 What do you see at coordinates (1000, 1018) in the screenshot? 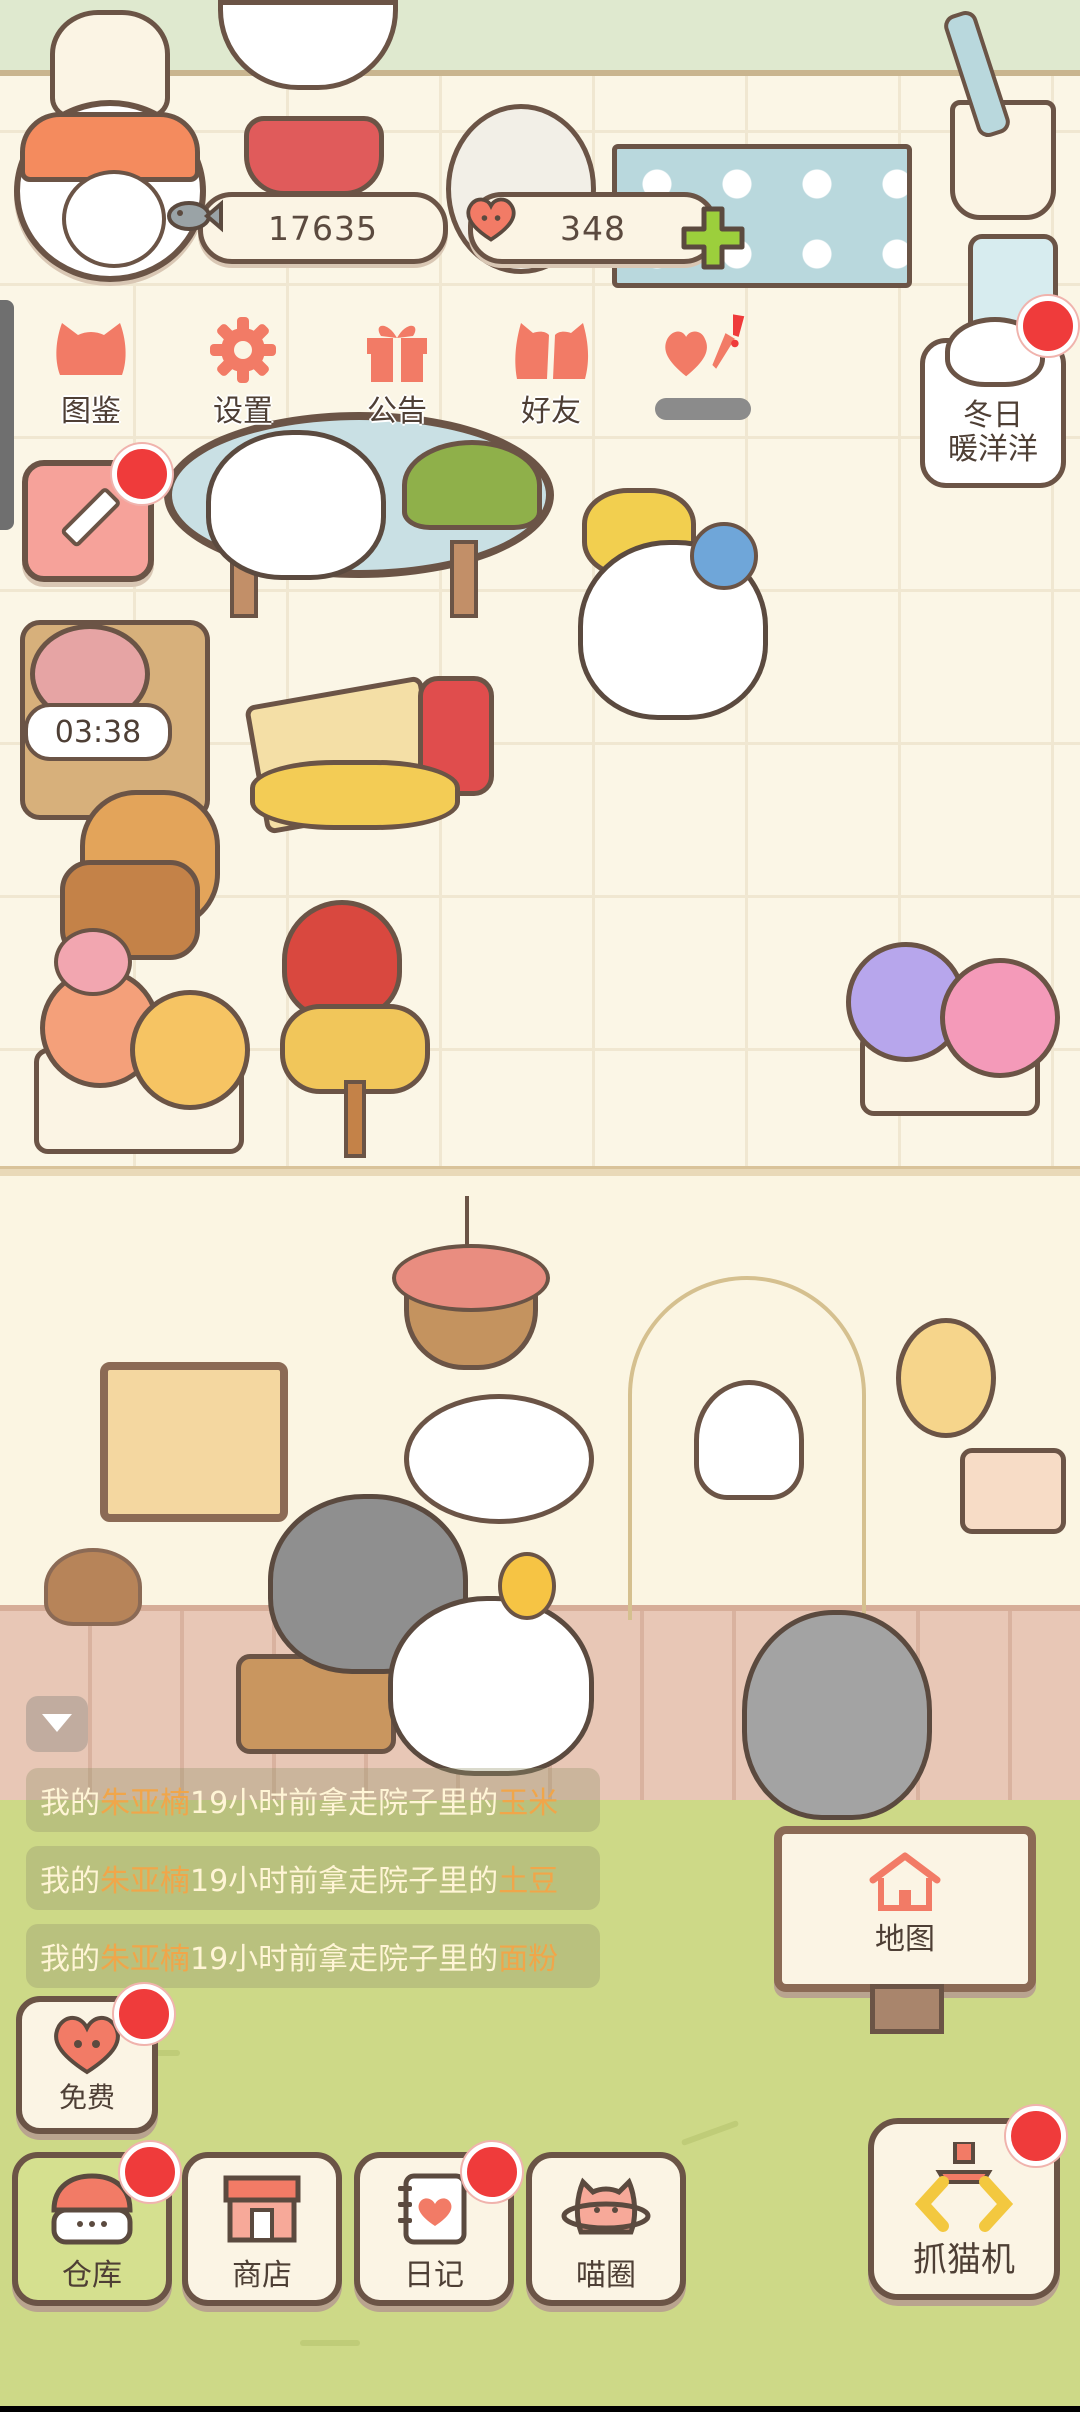
I see `pink-flower` at bounding box center [1000, 1018].